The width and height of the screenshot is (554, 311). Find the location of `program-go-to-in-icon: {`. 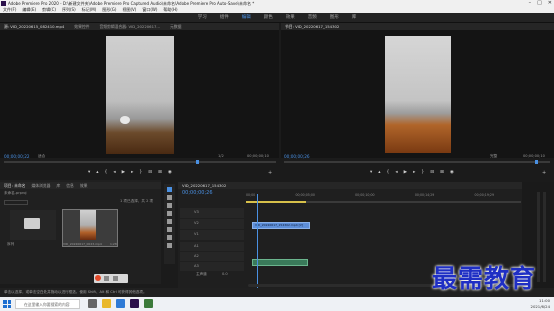

program-go-to-in-icon: { is located at coordinates (388, 172).